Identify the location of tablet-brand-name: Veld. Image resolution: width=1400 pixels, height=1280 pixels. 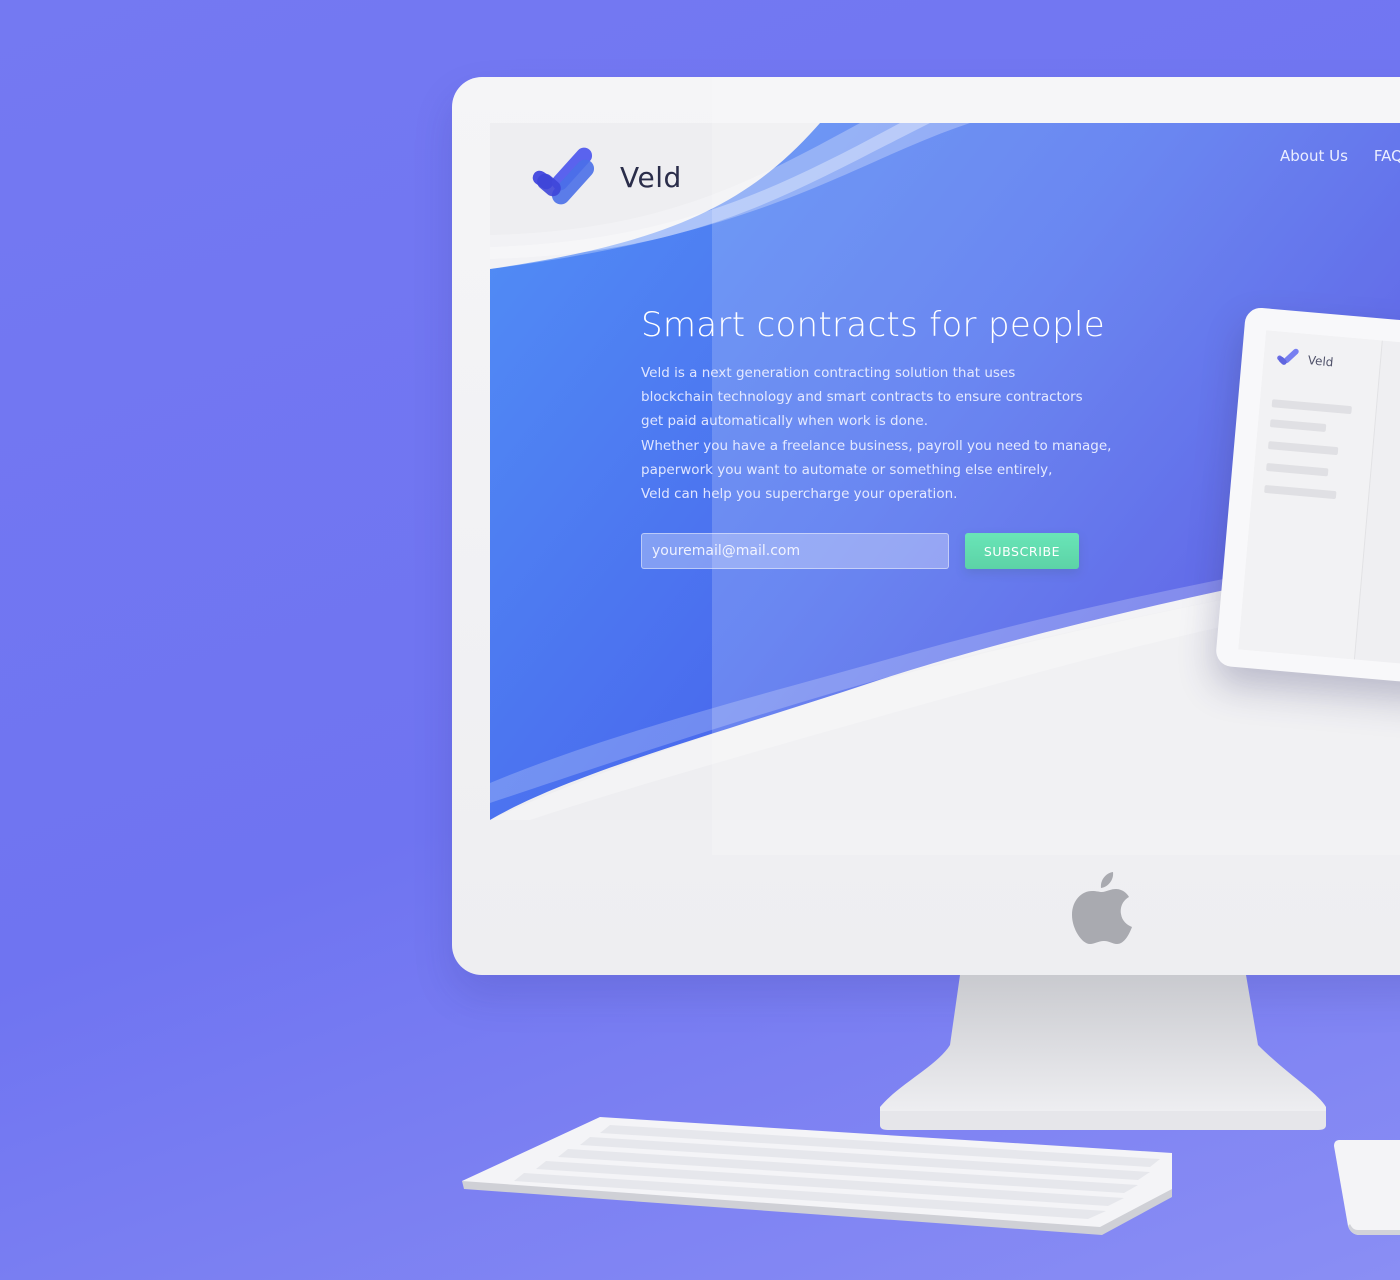
(1320, 361).